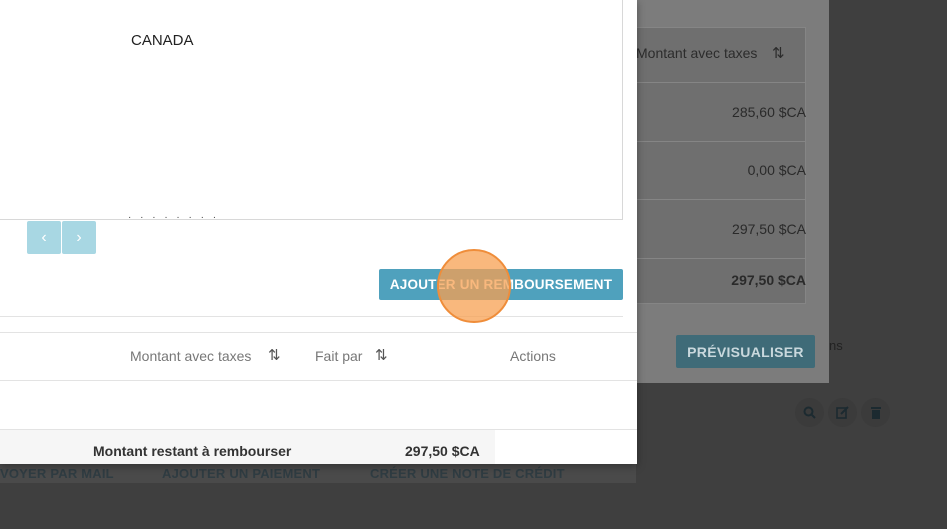  I want to click on next-page-button: ›, so click(79, 237).